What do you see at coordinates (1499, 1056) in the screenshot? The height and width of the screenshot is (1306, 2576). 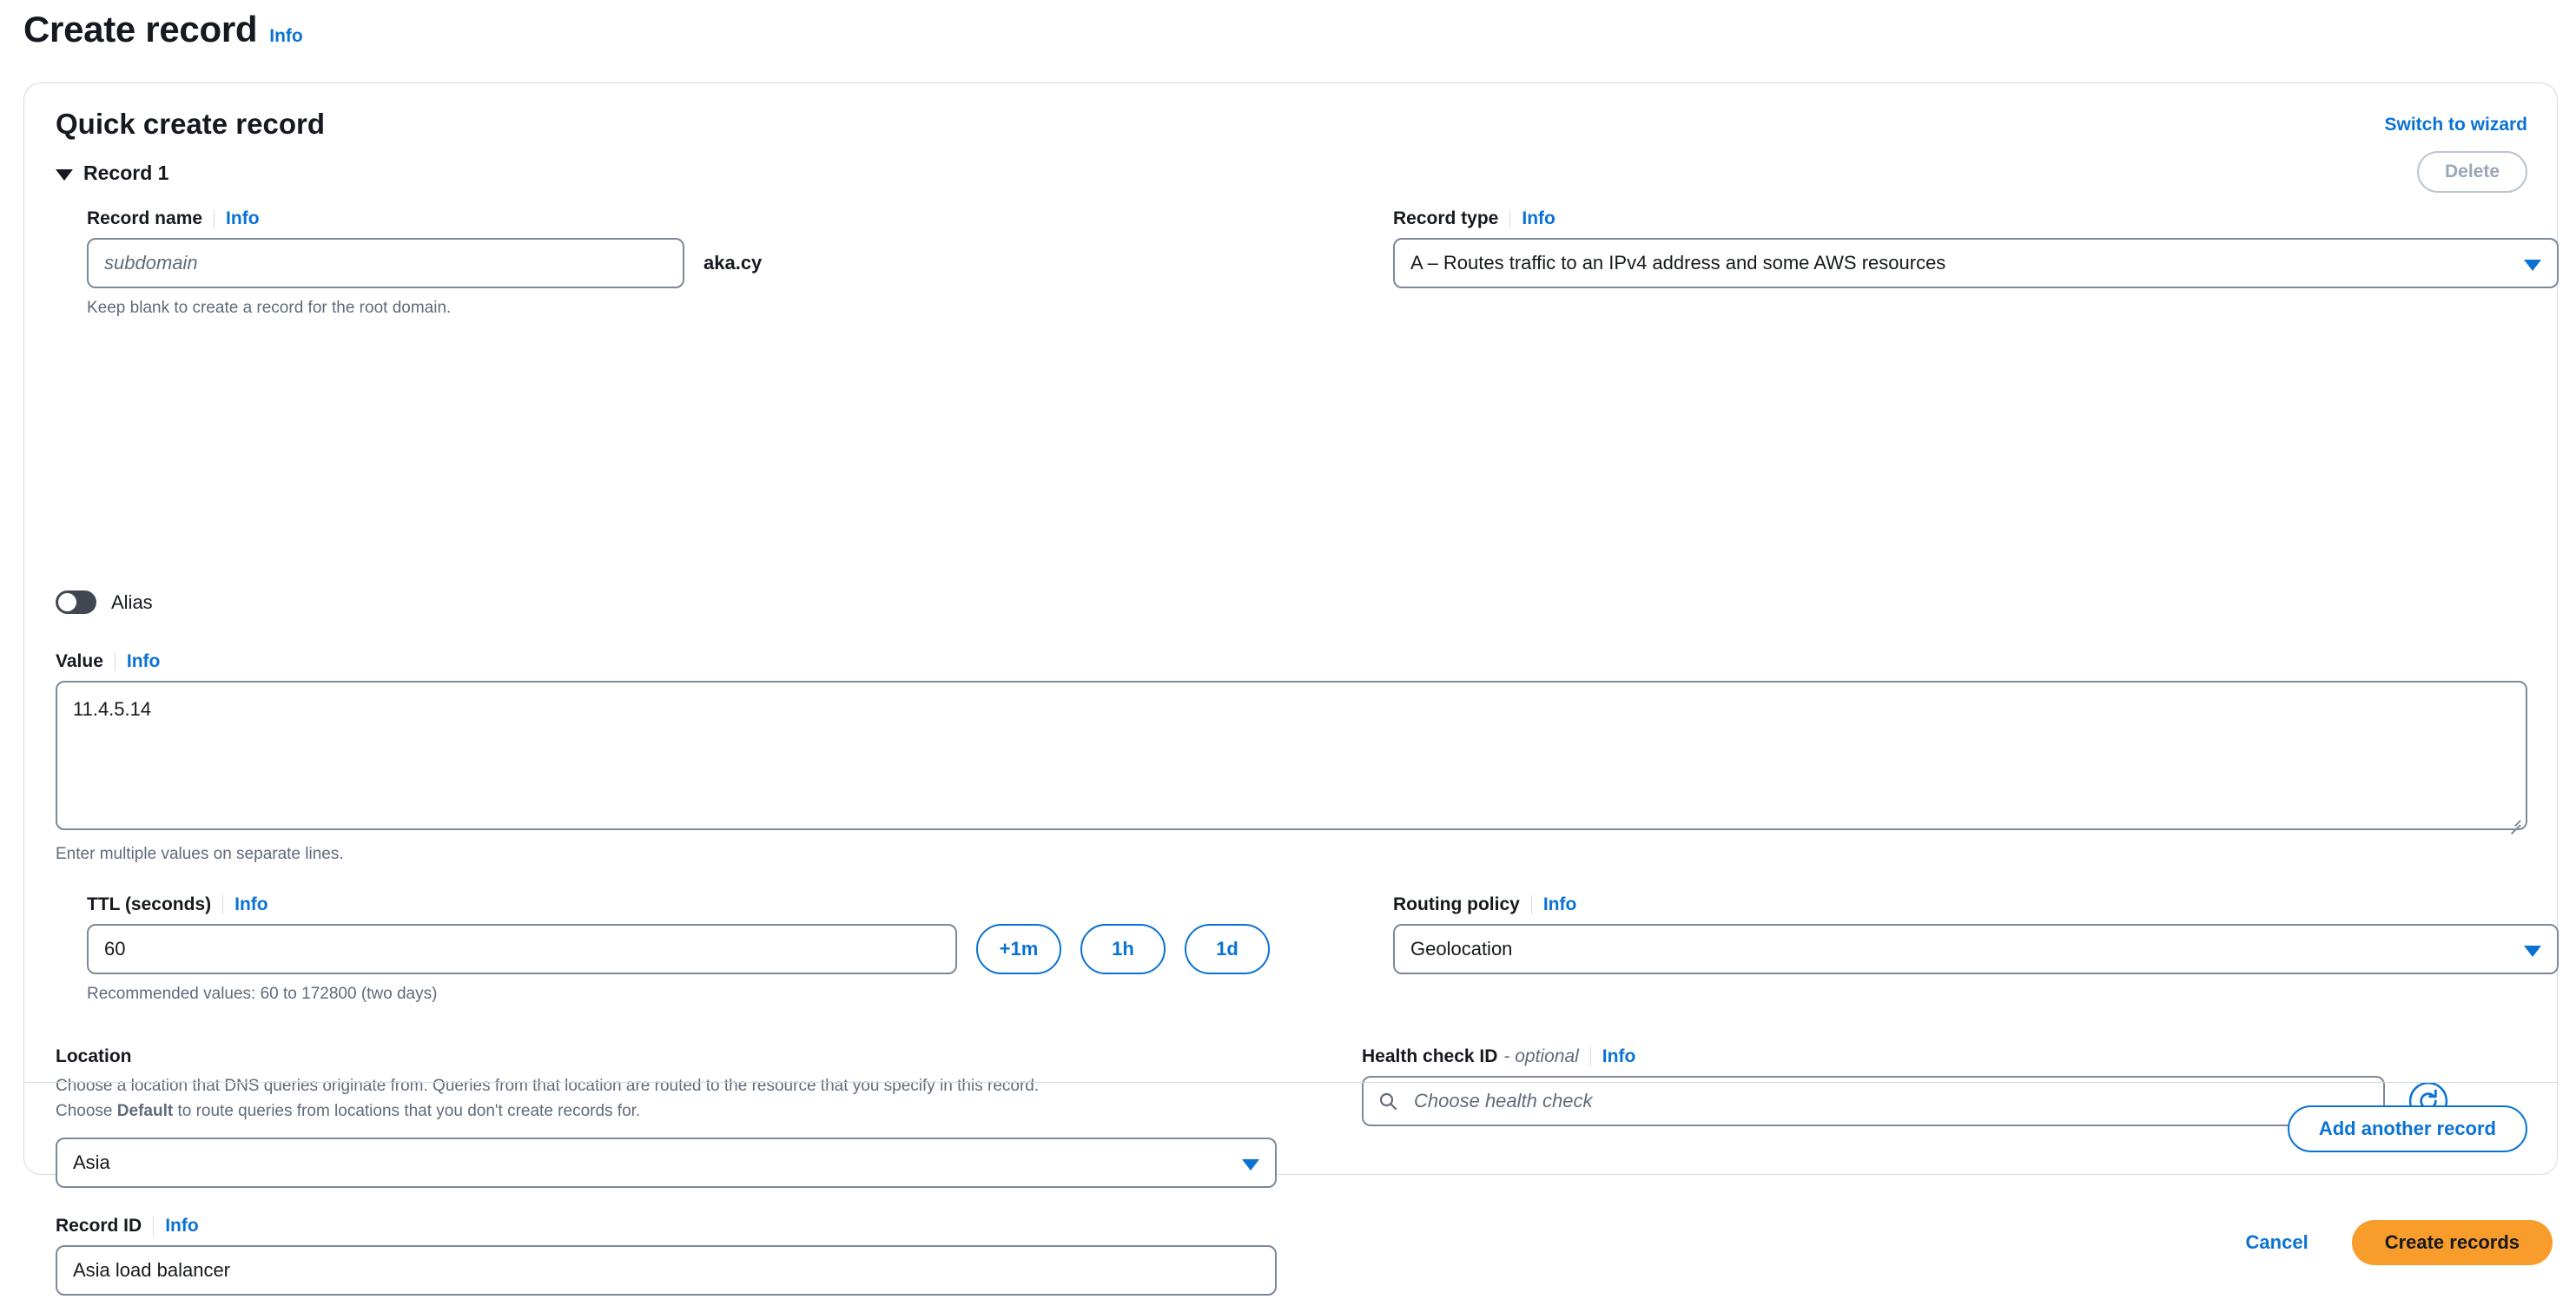 I see `health-check-label: Health check ID - optional Info` at bounding box center [1499, 1056].